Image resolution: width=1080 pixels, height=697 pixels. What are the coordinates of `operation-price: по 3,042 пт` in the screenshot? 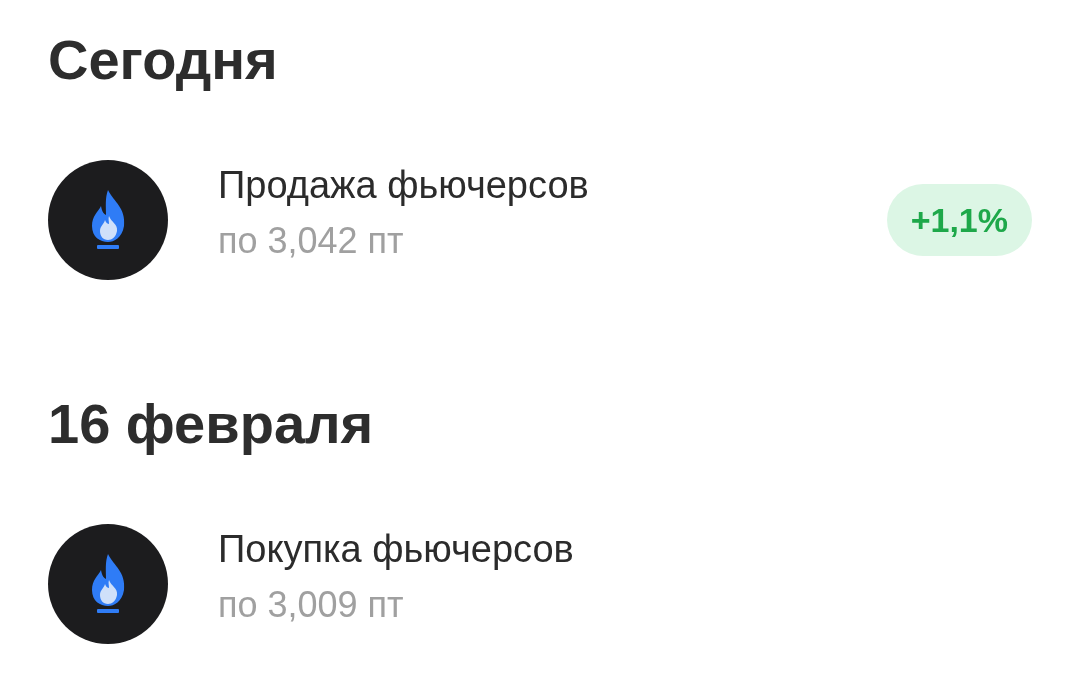 It's located at (311, 241).